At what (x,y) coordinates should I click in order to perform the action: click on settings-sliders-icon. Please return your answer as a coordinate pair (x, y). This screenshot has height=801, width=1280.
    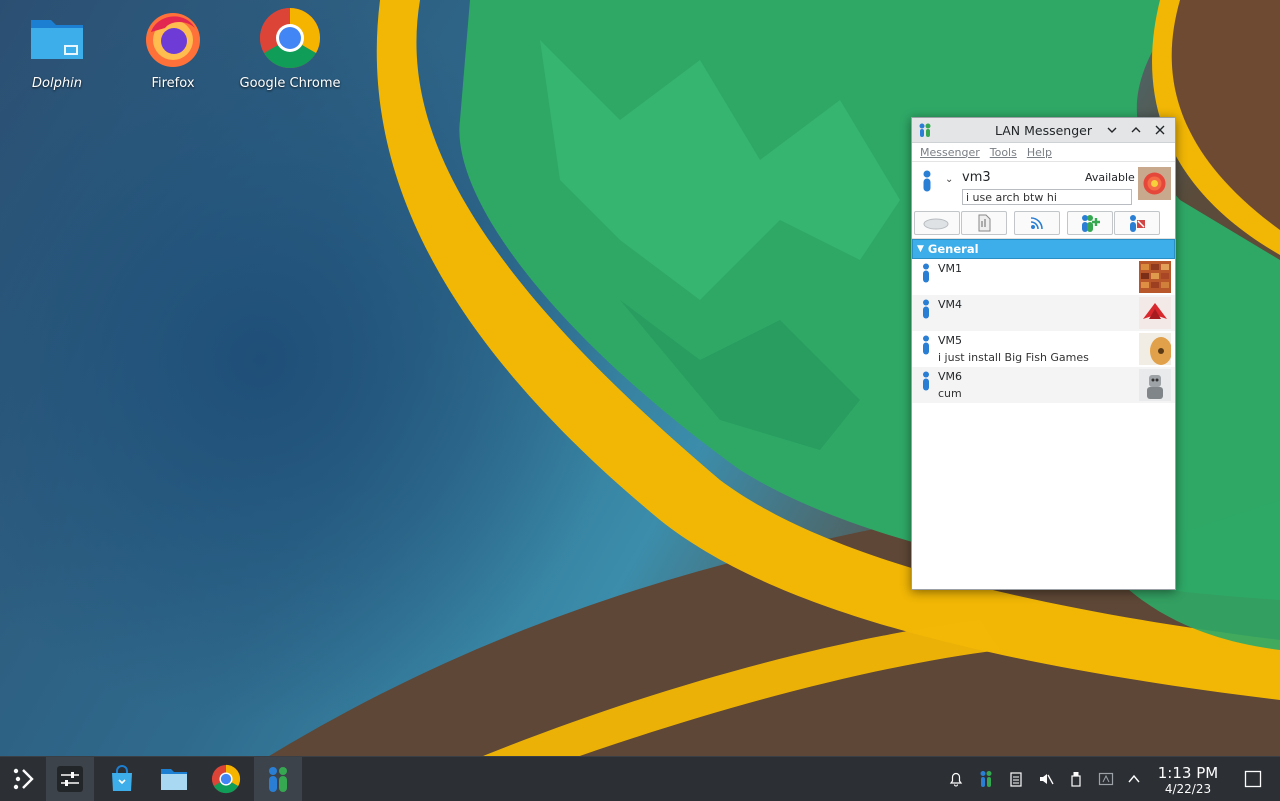
    Looking at the image, I should click on (70, 779).